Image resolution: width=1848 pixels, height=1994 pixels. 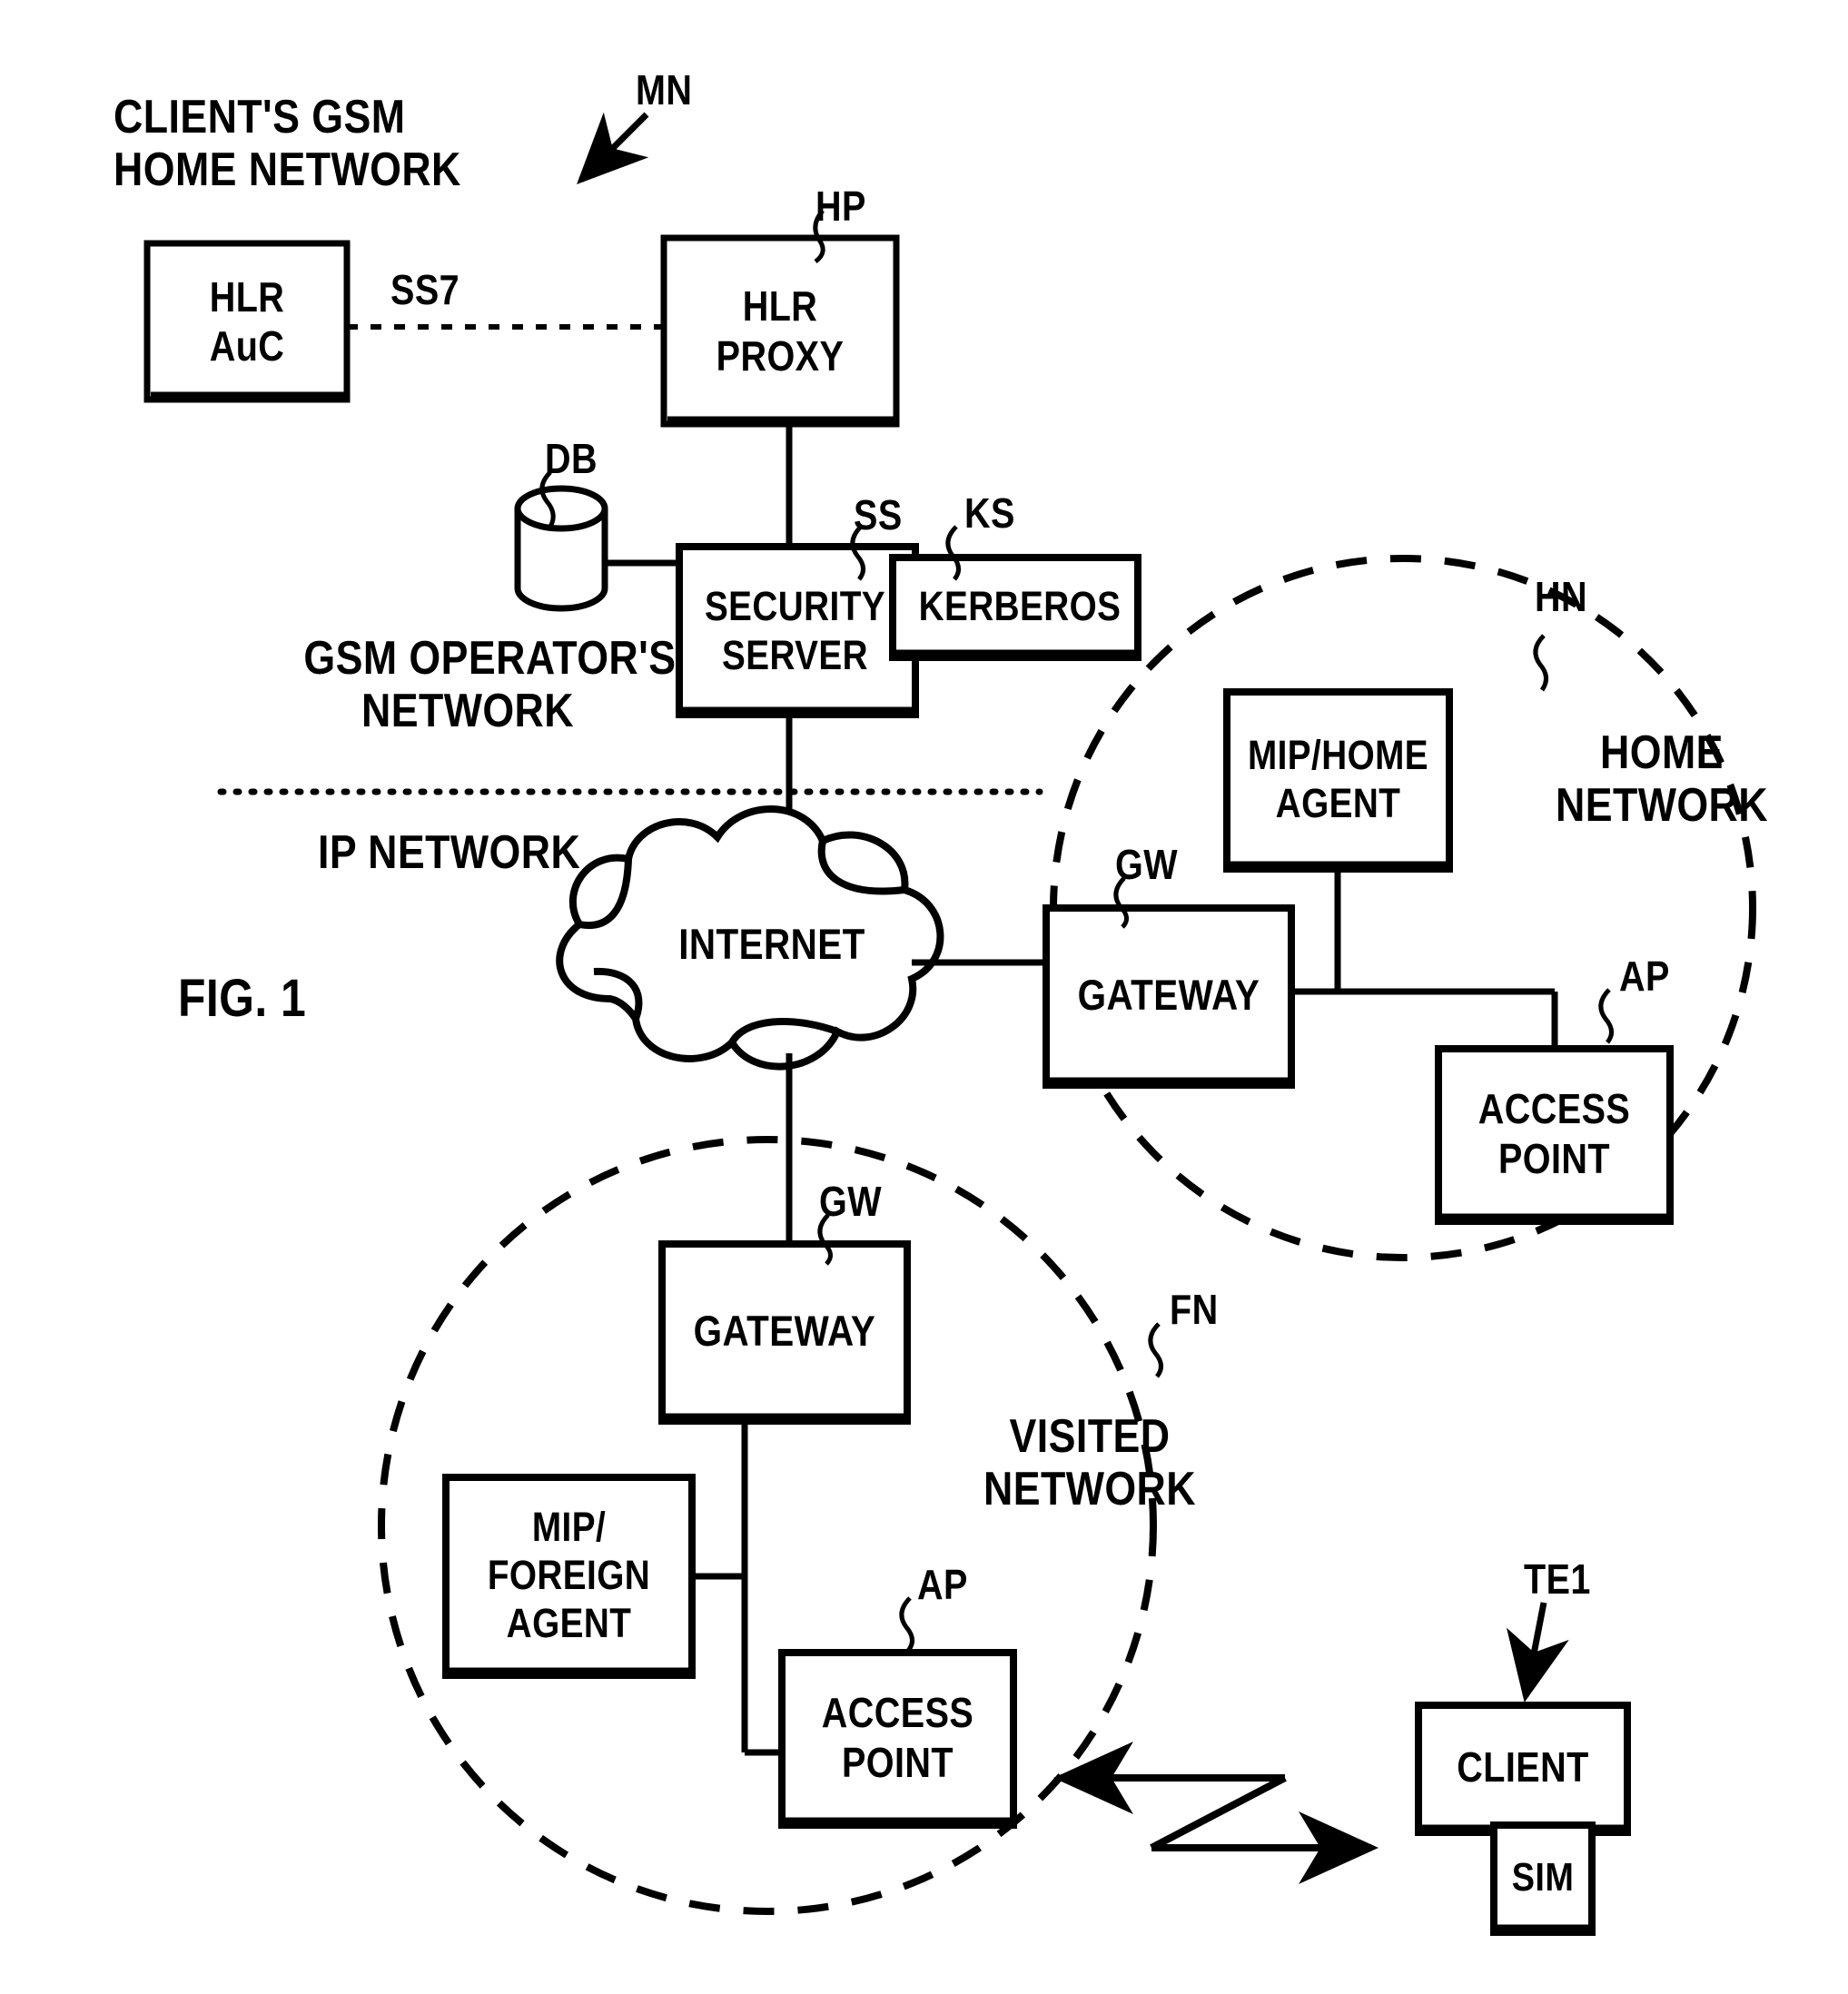 I want to click on hlr-auc-box, so click(x=247, y=321).